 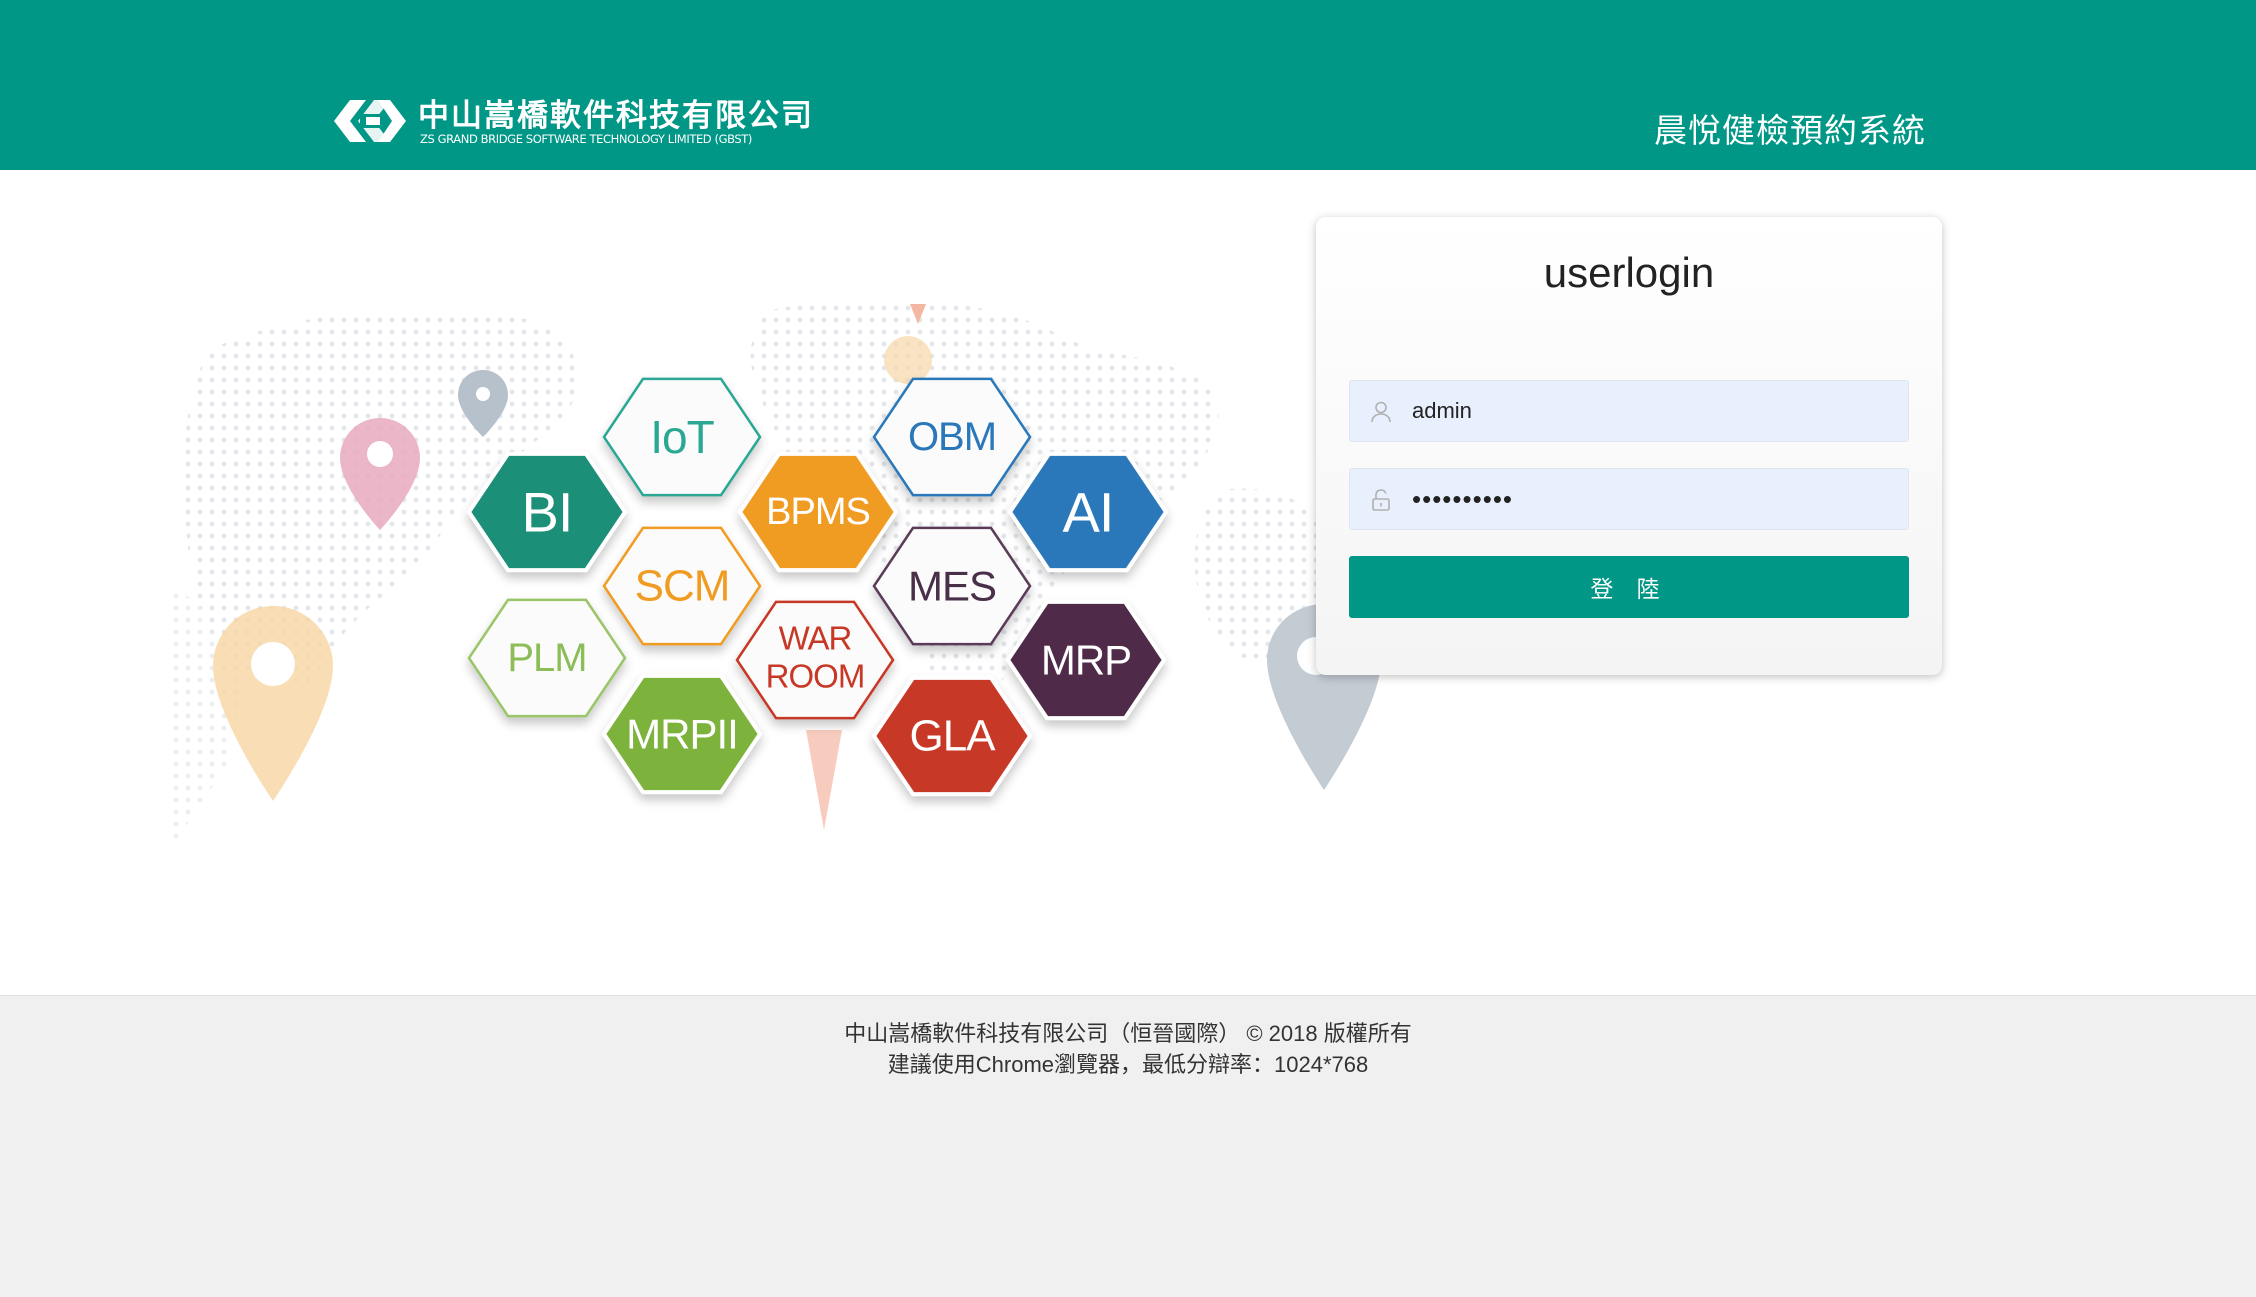 I want to click on username-field, so click(x=1629, y=411).